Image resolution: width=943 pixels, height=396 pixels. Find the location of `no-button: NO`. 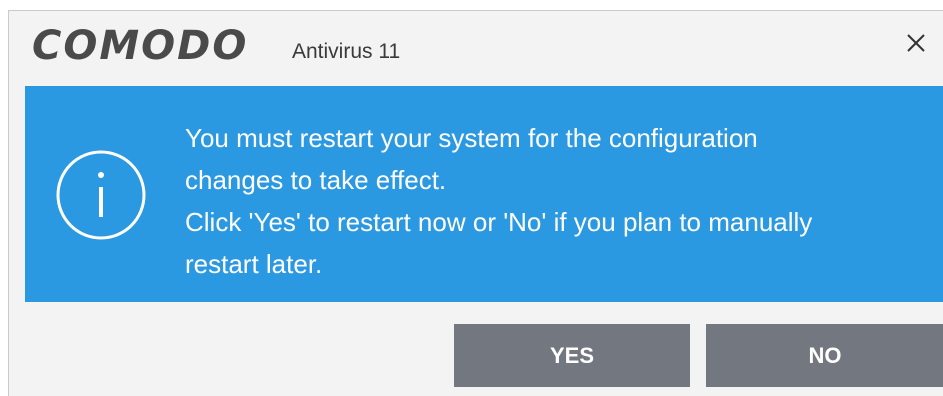

no-button: NO is located at coordinates (824, 355).